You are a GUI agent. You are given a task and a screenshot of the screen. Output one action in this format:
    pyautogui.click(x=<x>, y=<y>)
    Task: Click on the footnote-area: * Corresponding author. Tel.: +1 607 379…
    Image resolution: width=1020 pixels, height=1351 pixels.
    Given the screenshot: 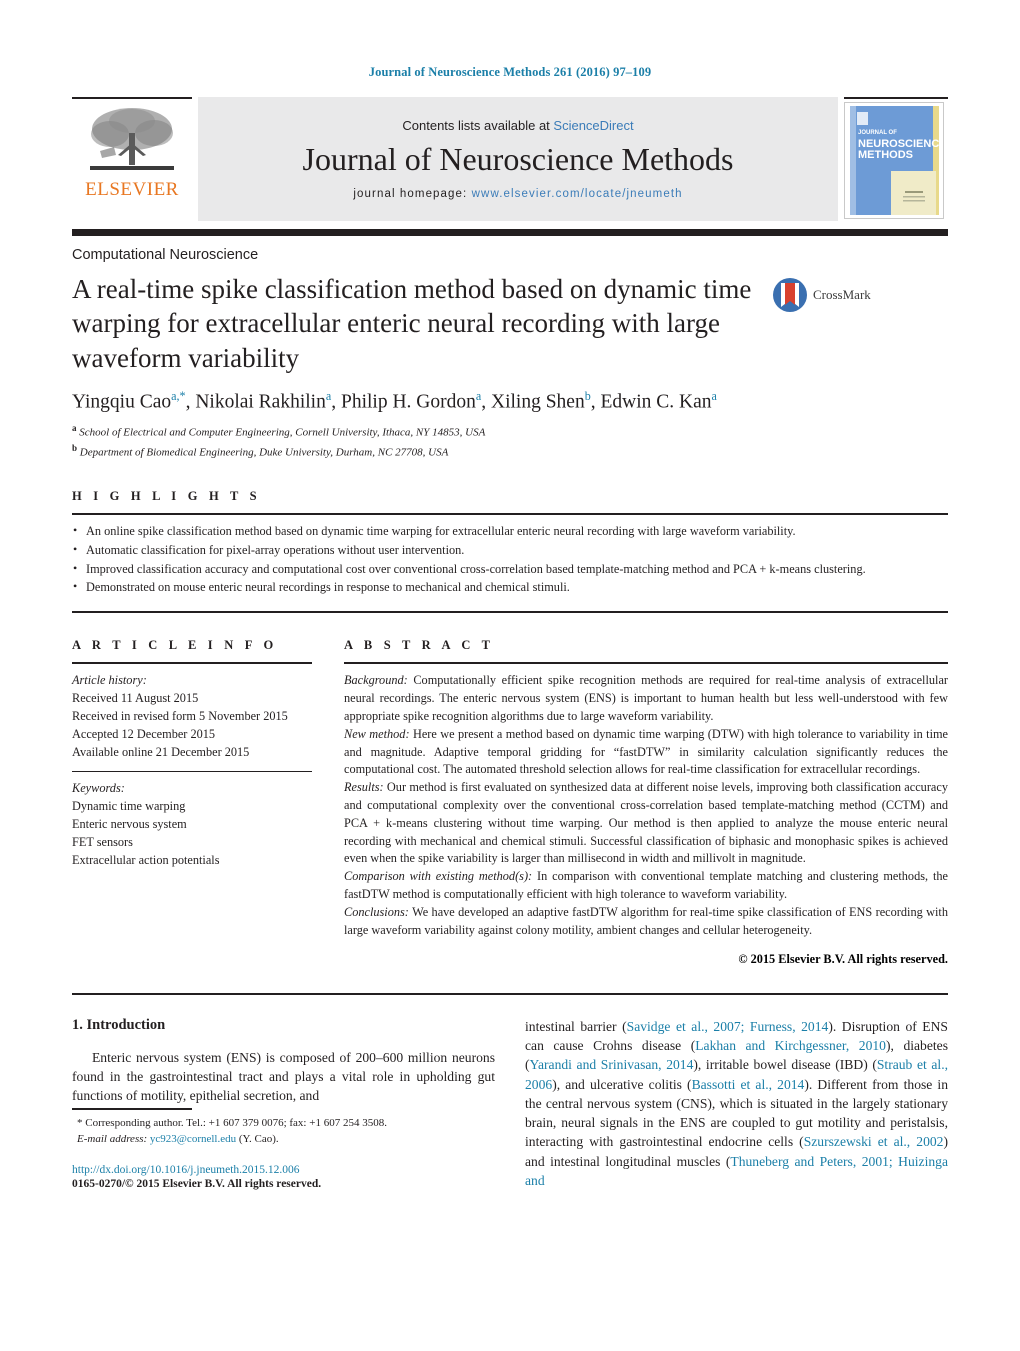 What is the action you would take?
    pyautogui.click(x=283, y=1149)
    